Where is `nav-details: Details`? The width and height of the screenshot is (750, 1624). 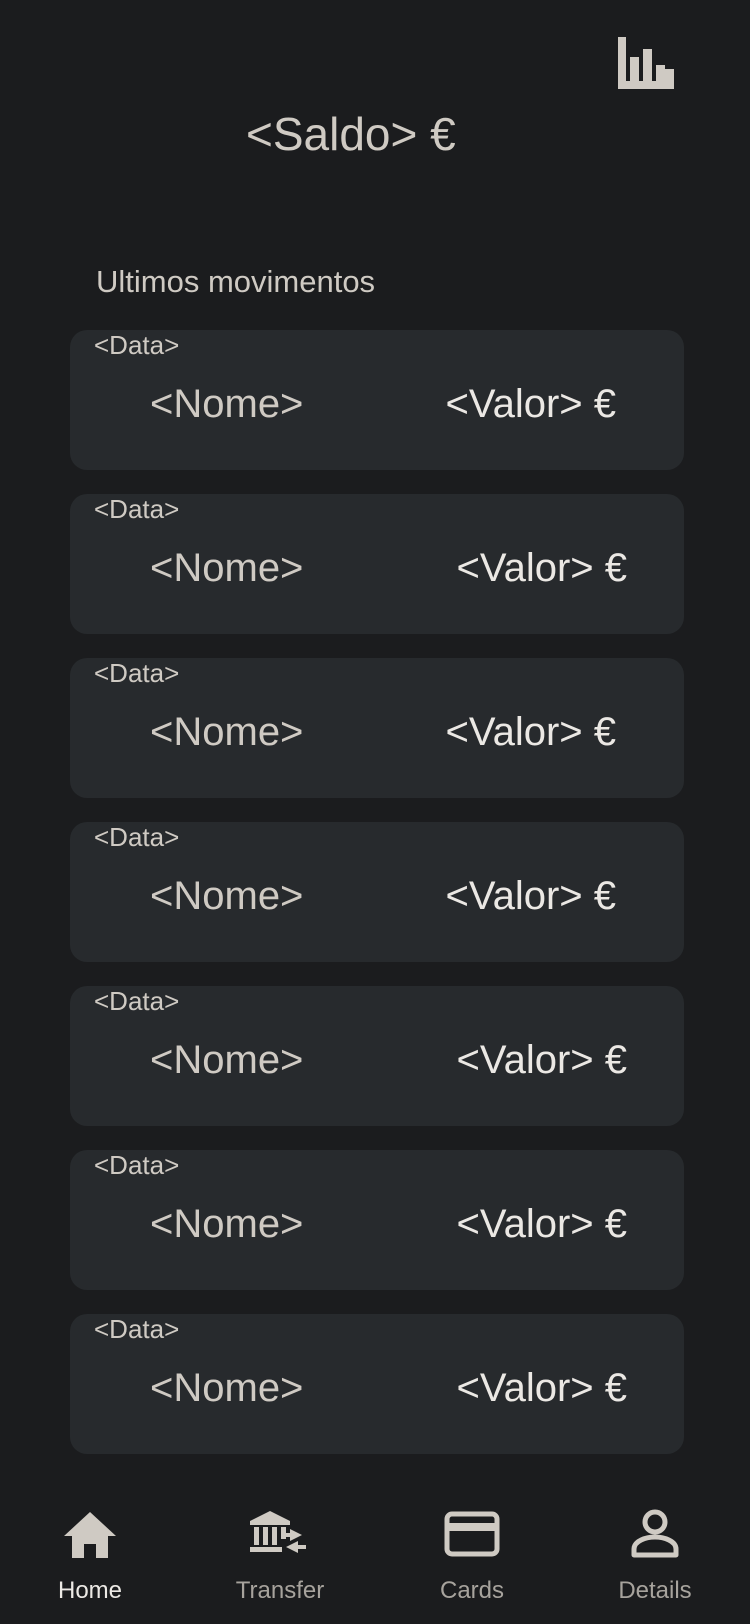 nav-details: Details is located at coordinates (655, 1554).